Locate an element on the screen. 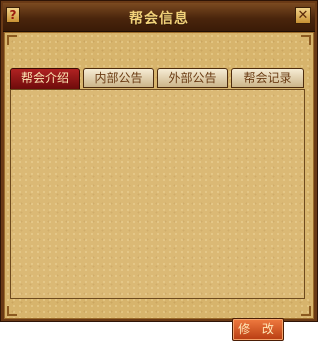 The width and height of the screenshot is (325, 341). tab-external-notice: 外部公告 is located at coordinates (192, 78).